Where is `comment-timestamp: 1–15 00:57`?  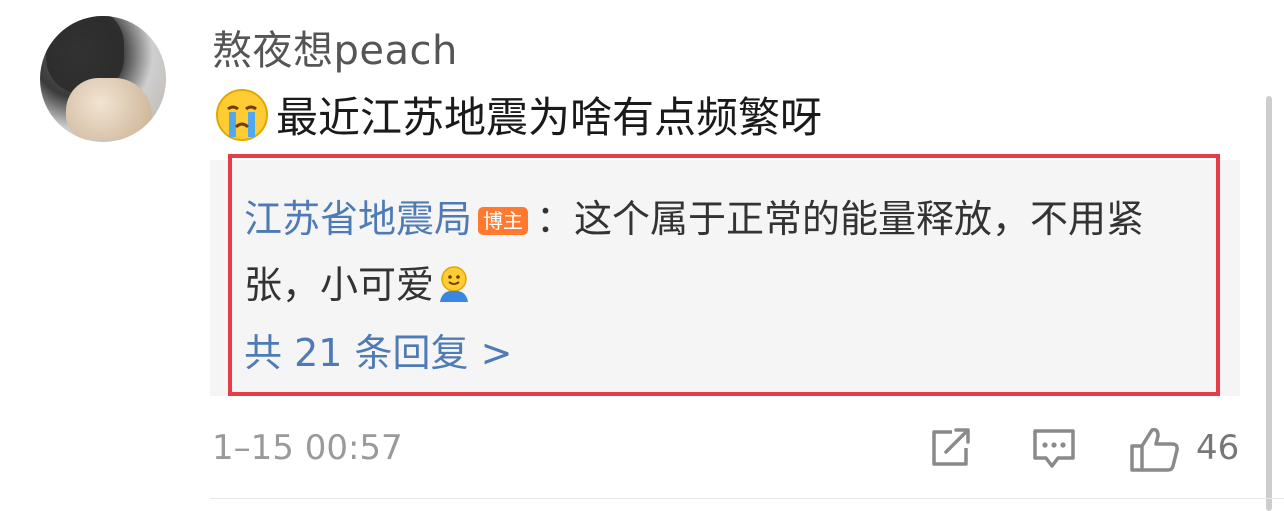 comment-timestamp: 1–15 00:57 is located at coordinates (307, 448).